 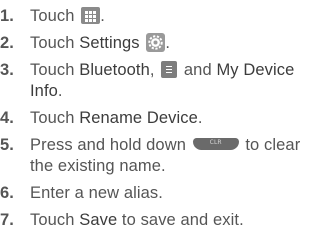 I want to click on menu-icon, so click(x=169, y=69).